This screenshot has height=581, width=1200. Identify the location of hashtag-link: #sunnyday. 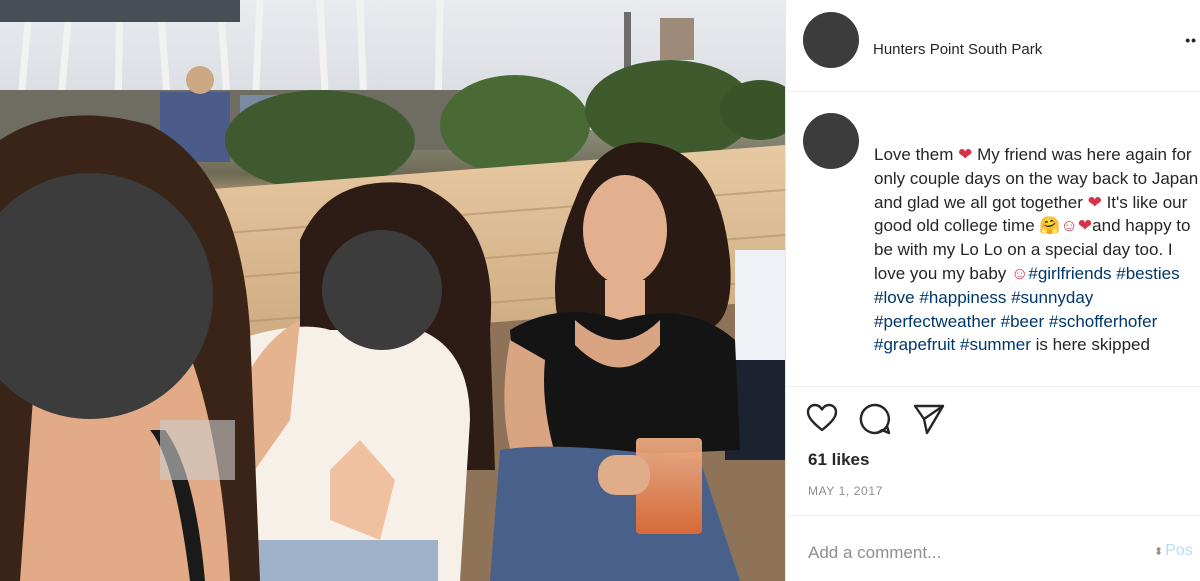
(1052, 297).